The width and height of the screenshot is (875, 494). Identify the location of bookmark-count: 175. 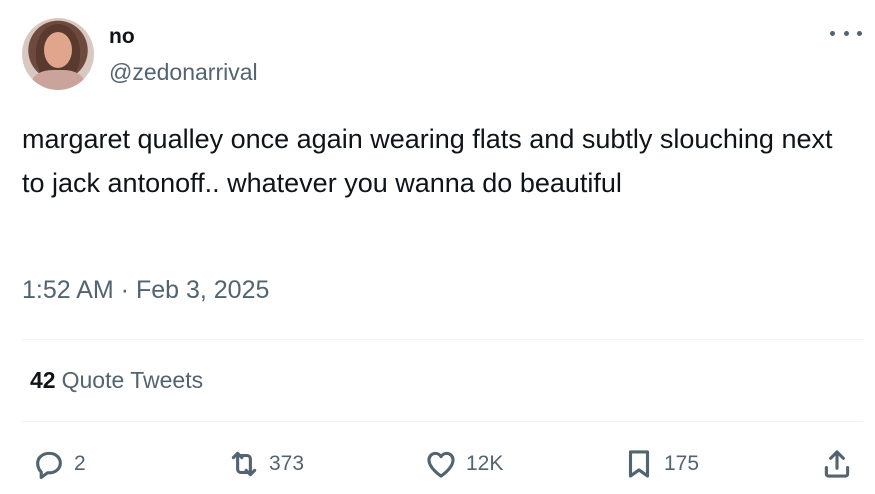
(682, 463).